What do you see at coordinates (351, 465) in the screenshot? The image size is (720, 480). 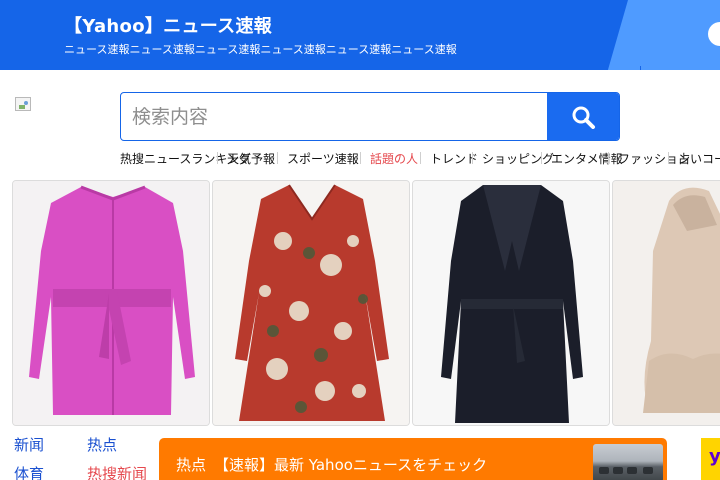 I see `news-ticker-text: 【速報】最新 Yahooニュースをチェック` at bounding box center [351, 465].